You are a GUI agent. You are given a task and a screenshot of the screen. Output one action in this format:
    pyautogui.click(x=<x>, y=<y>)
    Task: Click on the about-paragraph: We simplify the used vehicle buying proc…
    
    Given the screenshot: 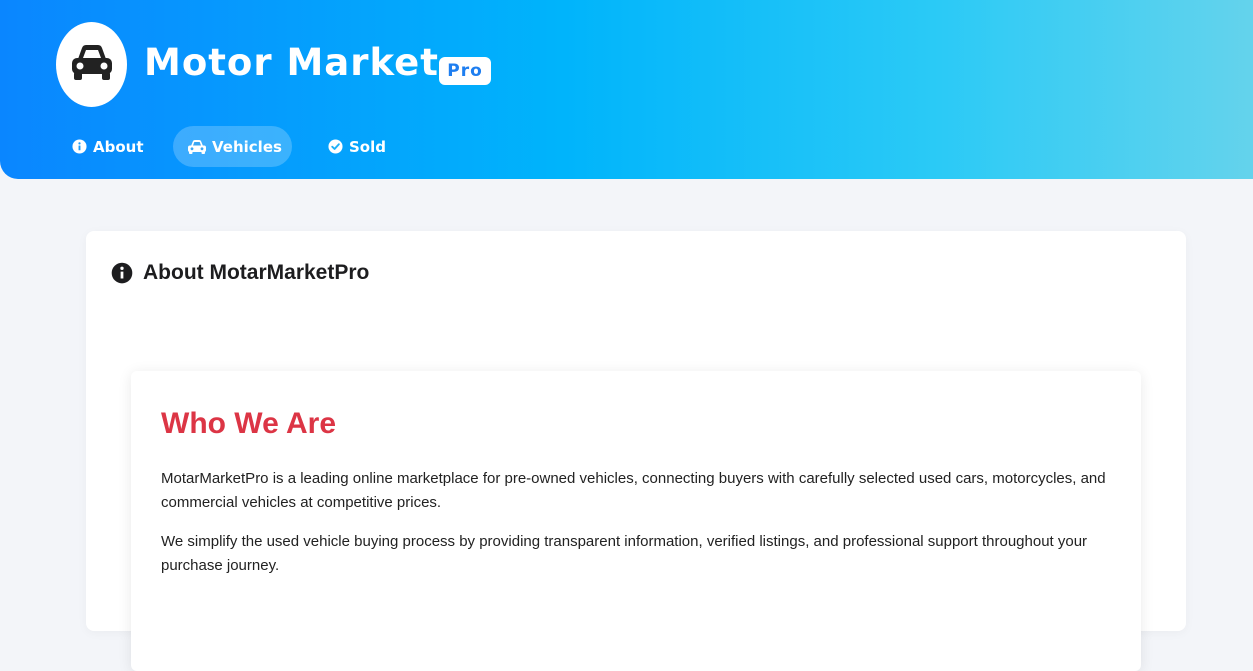 What is the action you would take?
    pyautogui.click(x=624, y=553)
    